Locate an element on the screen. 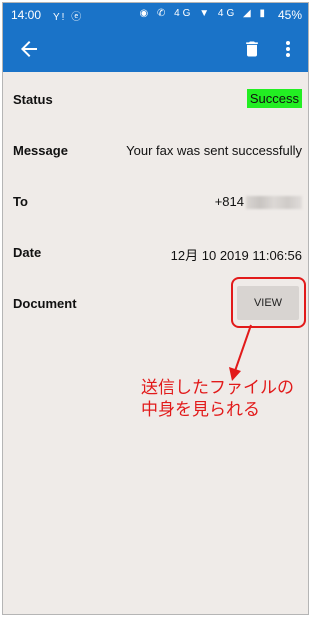 Image resolution: width=320 pixels, height=619 pixels. clock: 14:00 is located at coordinates (26, 15).